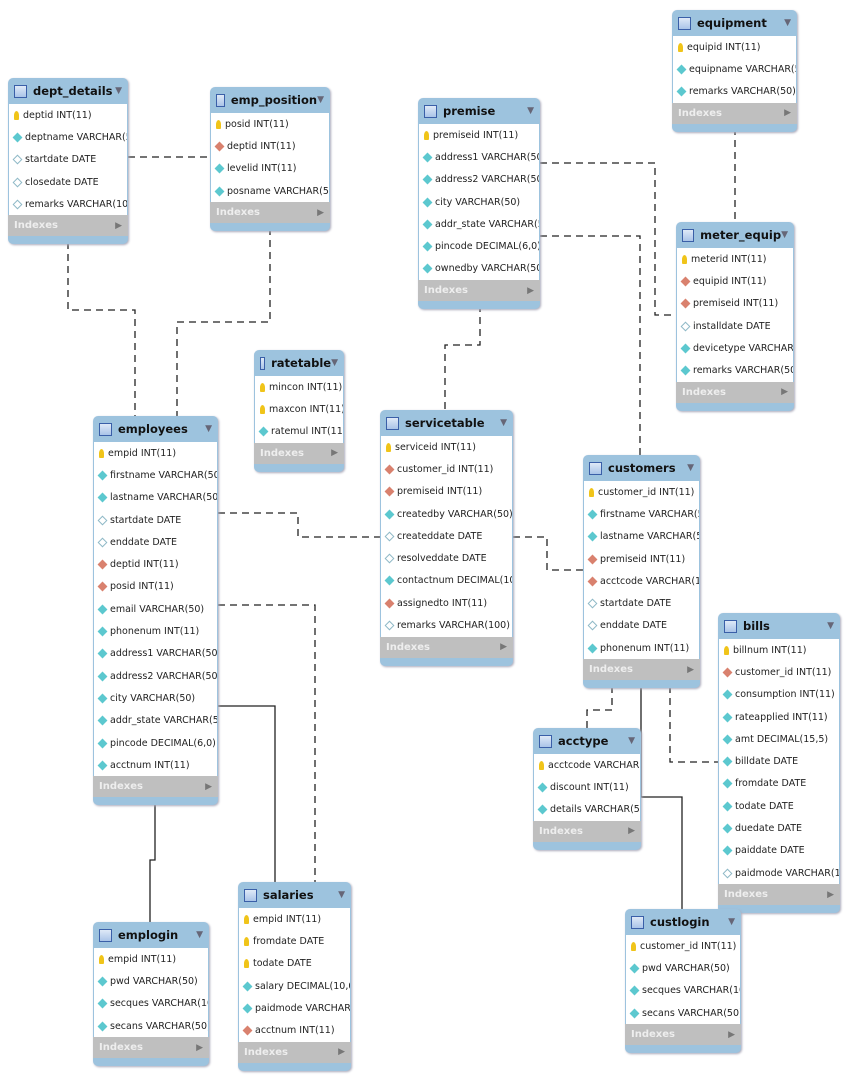  I want to click on column-row: contactnum DECIMAL(10,0), so click(446, 581).